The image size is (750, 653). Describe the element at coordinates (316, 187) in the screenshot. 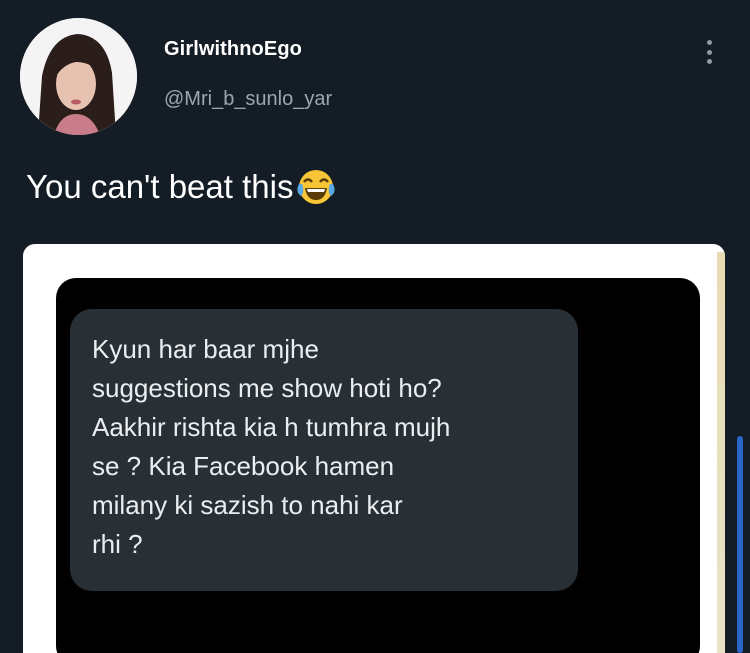

I see `face-with-tears-of-joy-icon` at that location.